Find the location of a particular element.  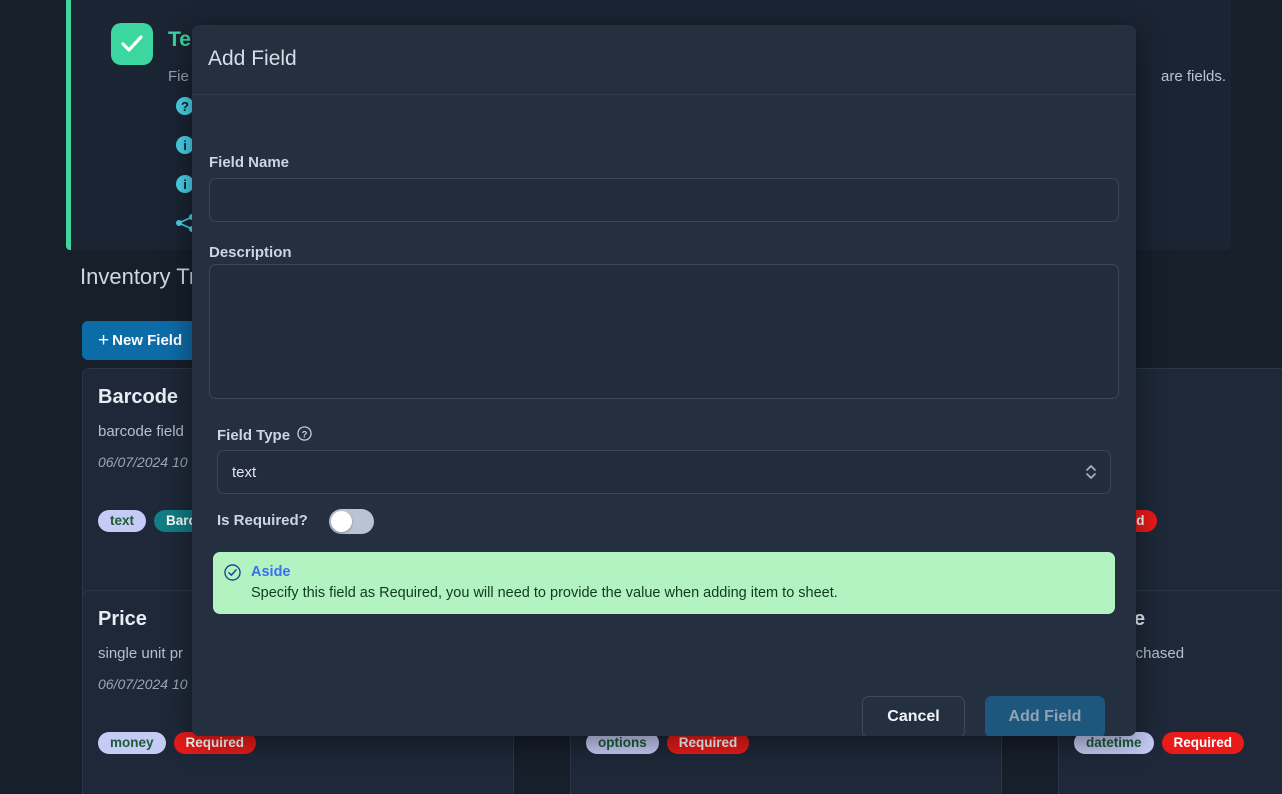

question-circle-icon: ? is located at coordinates (304, 435).